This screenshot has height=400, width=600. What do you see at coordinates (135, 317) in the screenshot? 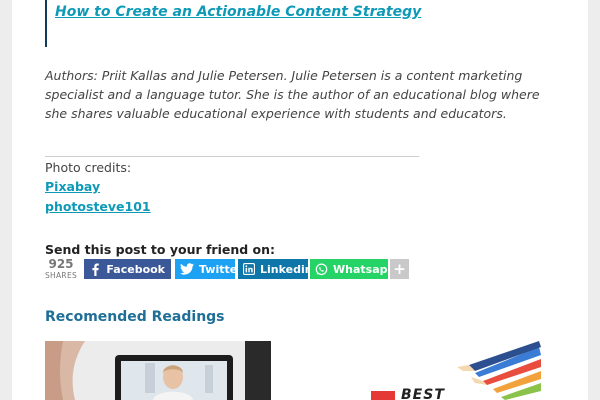
I see `recommended-readings-heading: Recomended Readings` at bounding box center [135, 317].